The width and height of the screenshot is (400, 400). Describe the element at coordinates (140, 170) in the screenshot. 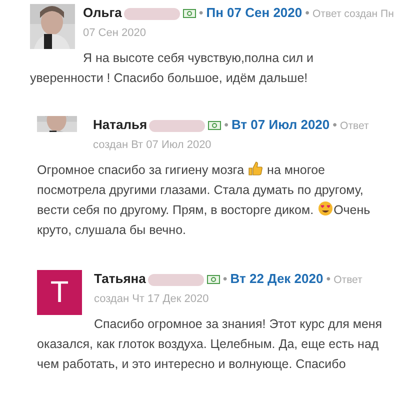

I see `comment-text: Огромное спасибо за гигиену мозга` at that location.